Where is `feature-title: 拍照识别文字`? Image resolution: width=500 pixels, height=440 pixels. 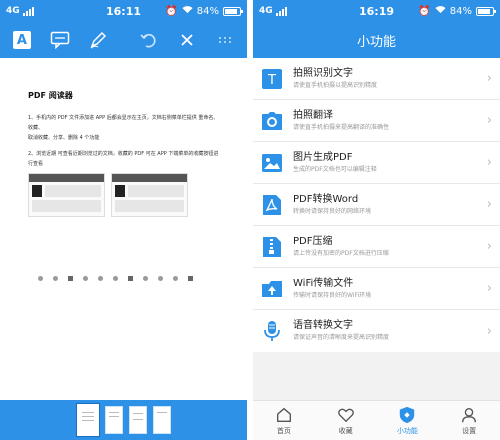
feature-title: 拍照识别文字 is located at coordinates (323, 73).